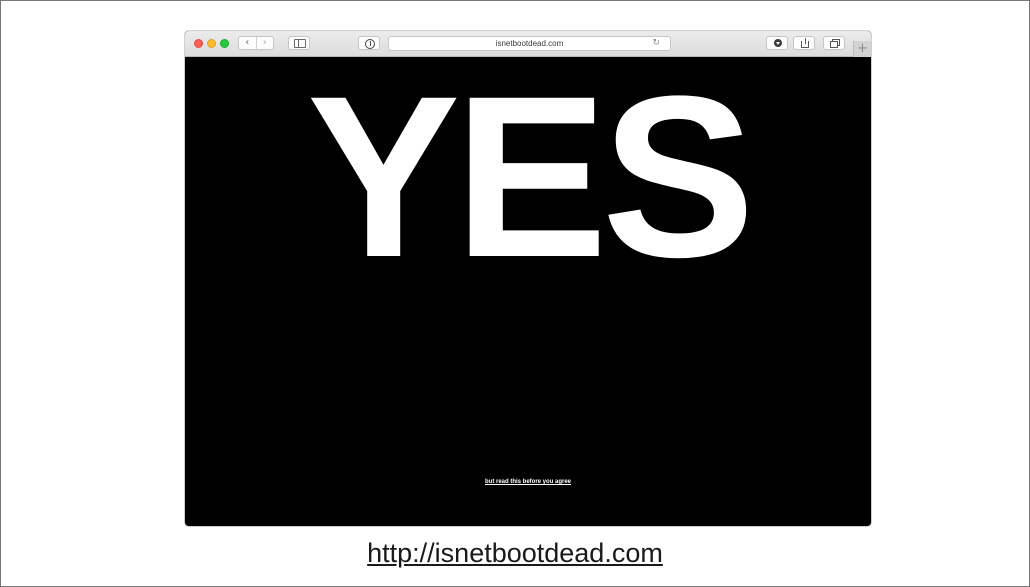  What do you see at coordinates (862, 49) in the screenshot?
I see `new-tab-button: +` at bounding box center [862, 49].